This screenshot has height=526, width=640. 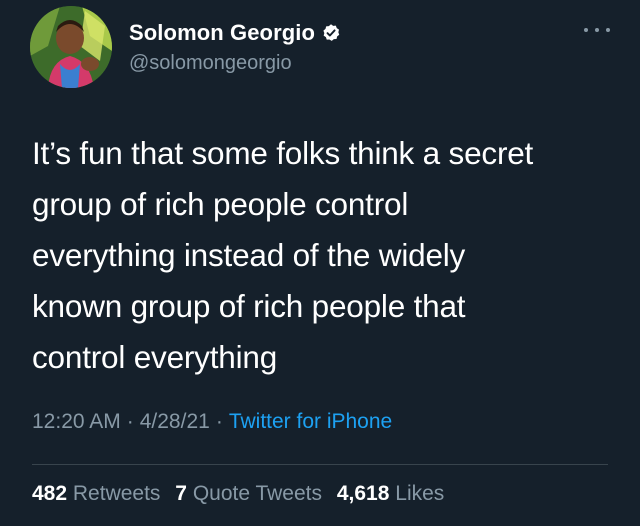 What do you see at coordinates (220, 204) in the screenshot?
I see `tweet-text-line: group of rich people control` at bounding box center [220, 204].